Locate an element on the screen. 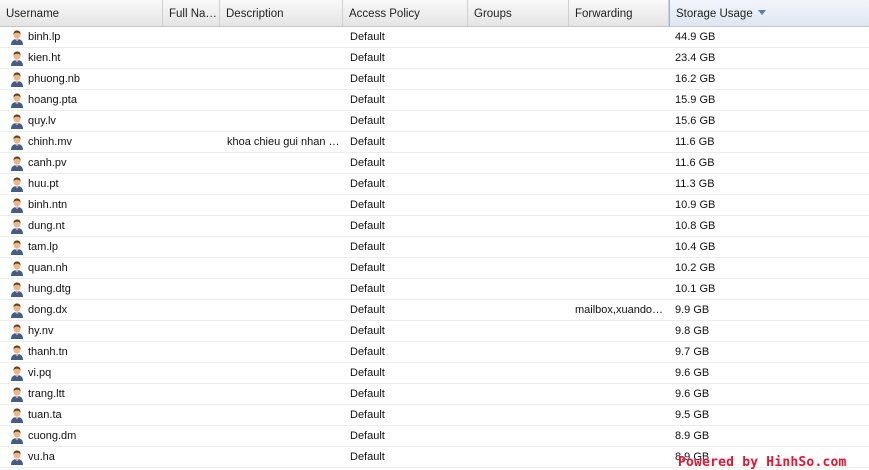 This screenshot has height=470, width=869. column-header-username: Username is located at coordinates (81, 13).